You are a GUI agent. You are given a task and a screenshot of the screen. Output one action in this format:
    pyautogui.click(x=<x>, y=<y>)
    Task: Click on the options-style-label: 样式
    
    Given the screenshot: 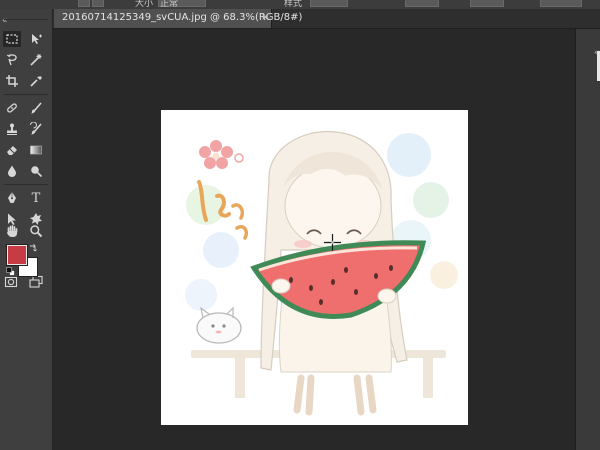 What is the action you would take?
    pyautogui.click(x=293, y=4)
    